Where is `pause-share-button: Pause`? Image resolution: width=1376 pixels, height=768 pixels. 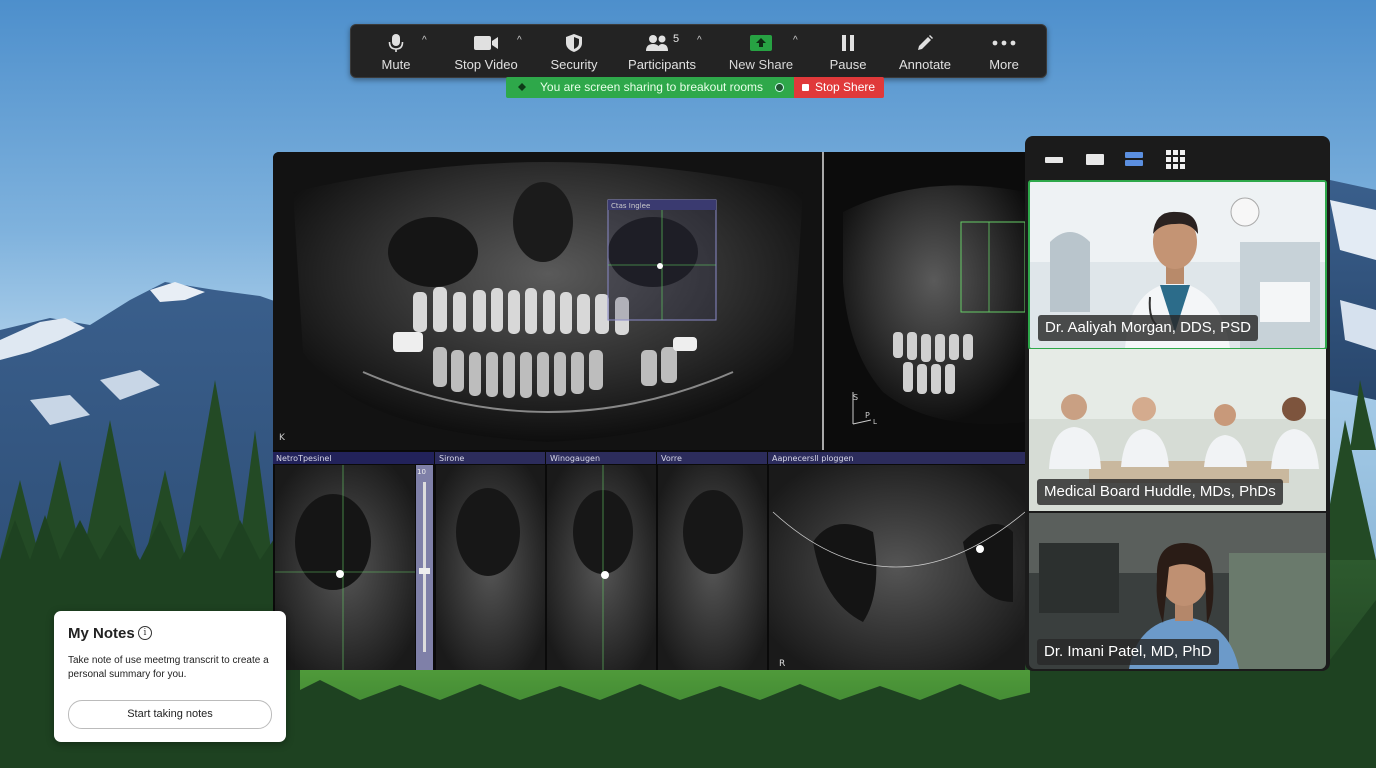 pause-share-button: Pause is located at coordinates (848, 51).